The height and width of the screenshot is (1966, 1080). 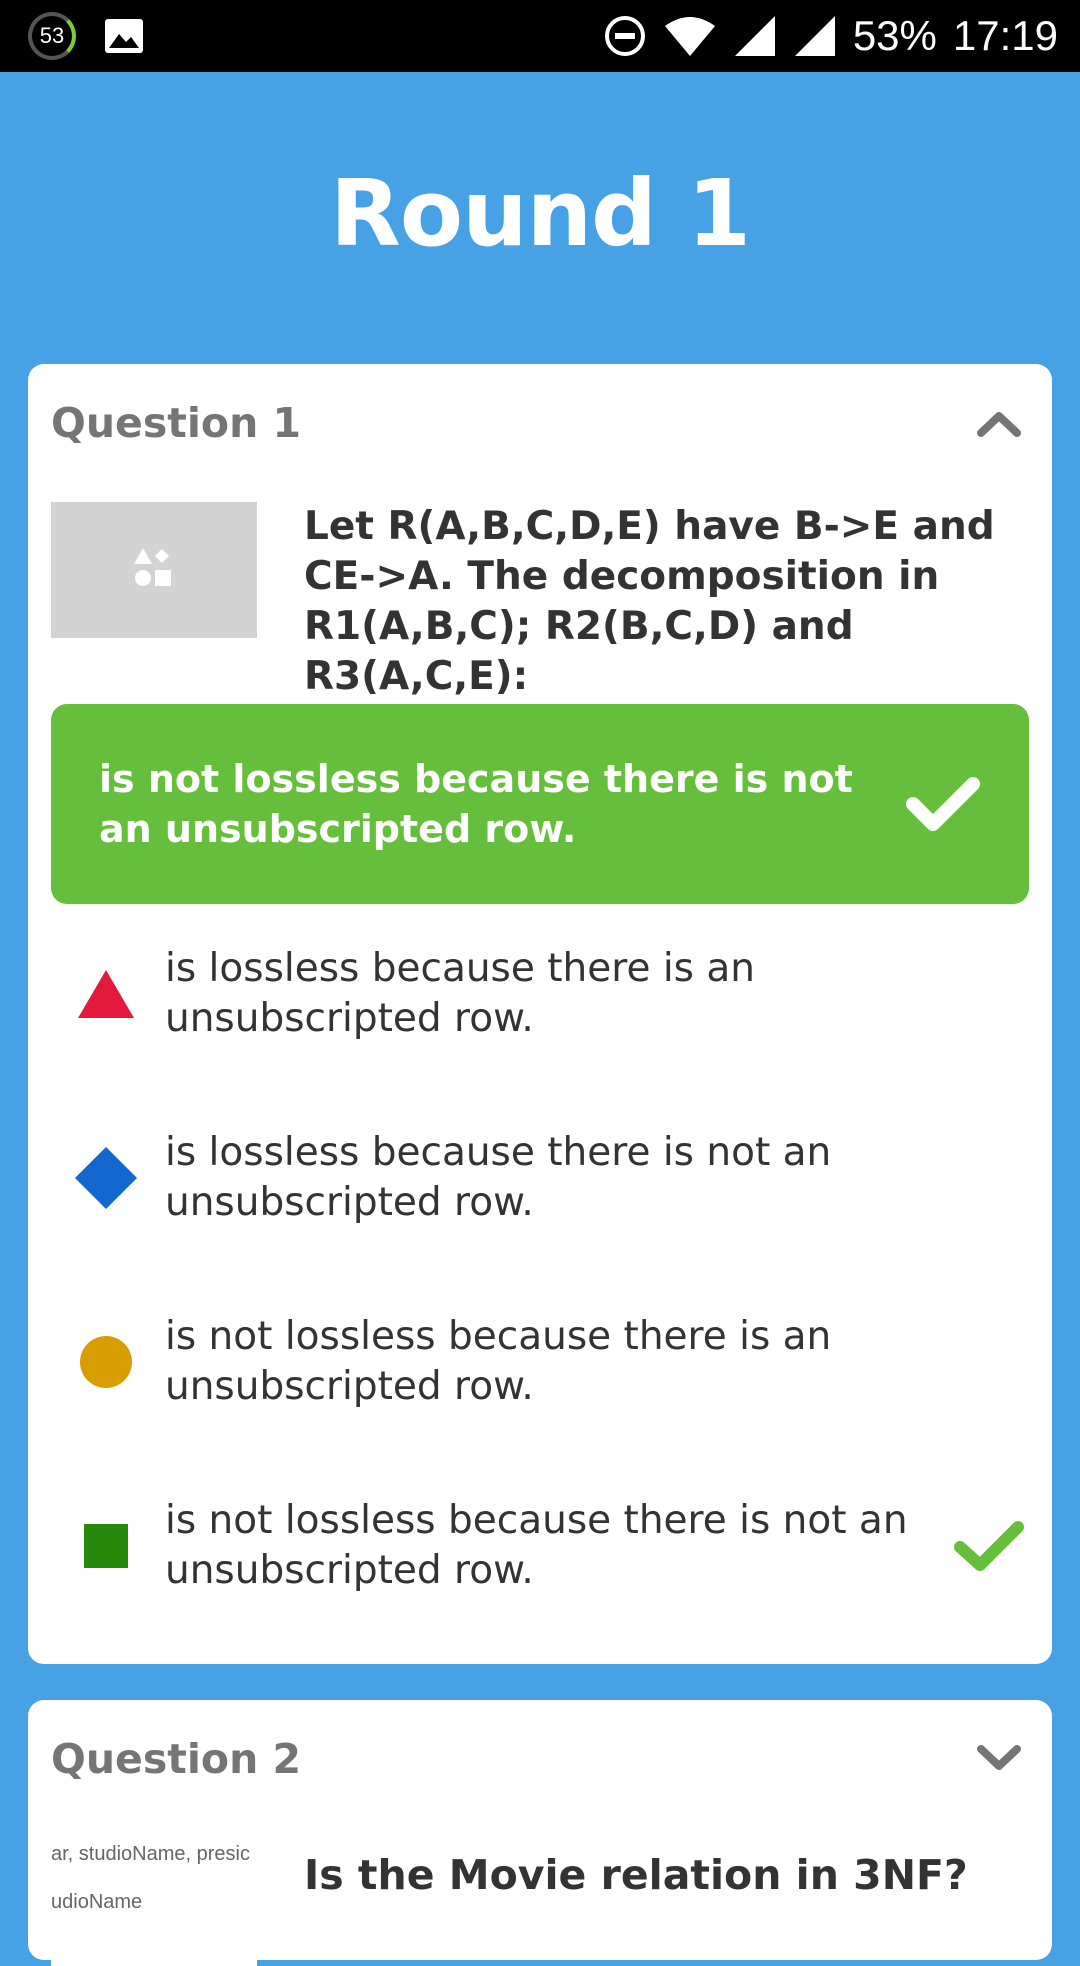 I want to click on question-2-image-line: ar, studioName, presic, so click(x=150, y=1854).